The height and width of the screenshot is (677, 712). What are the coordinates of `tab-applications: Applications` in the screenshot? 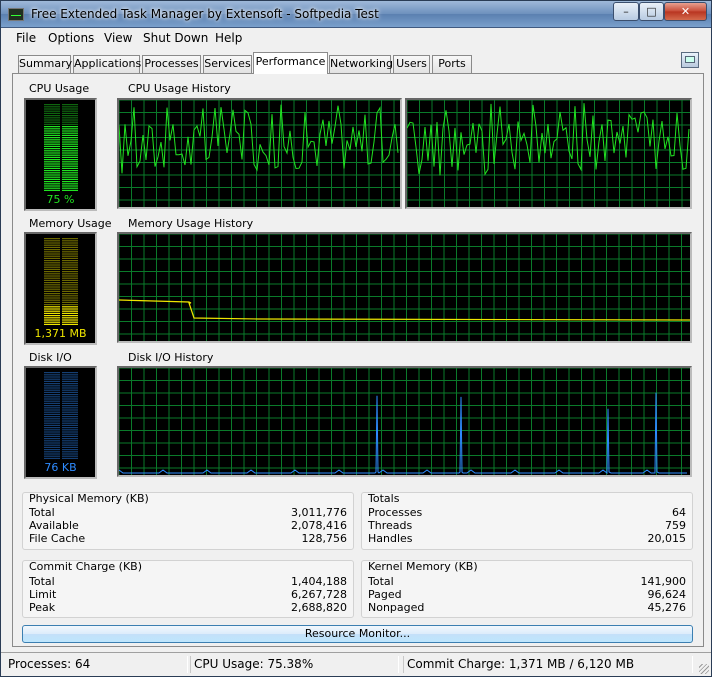 It's located at (107, 64).